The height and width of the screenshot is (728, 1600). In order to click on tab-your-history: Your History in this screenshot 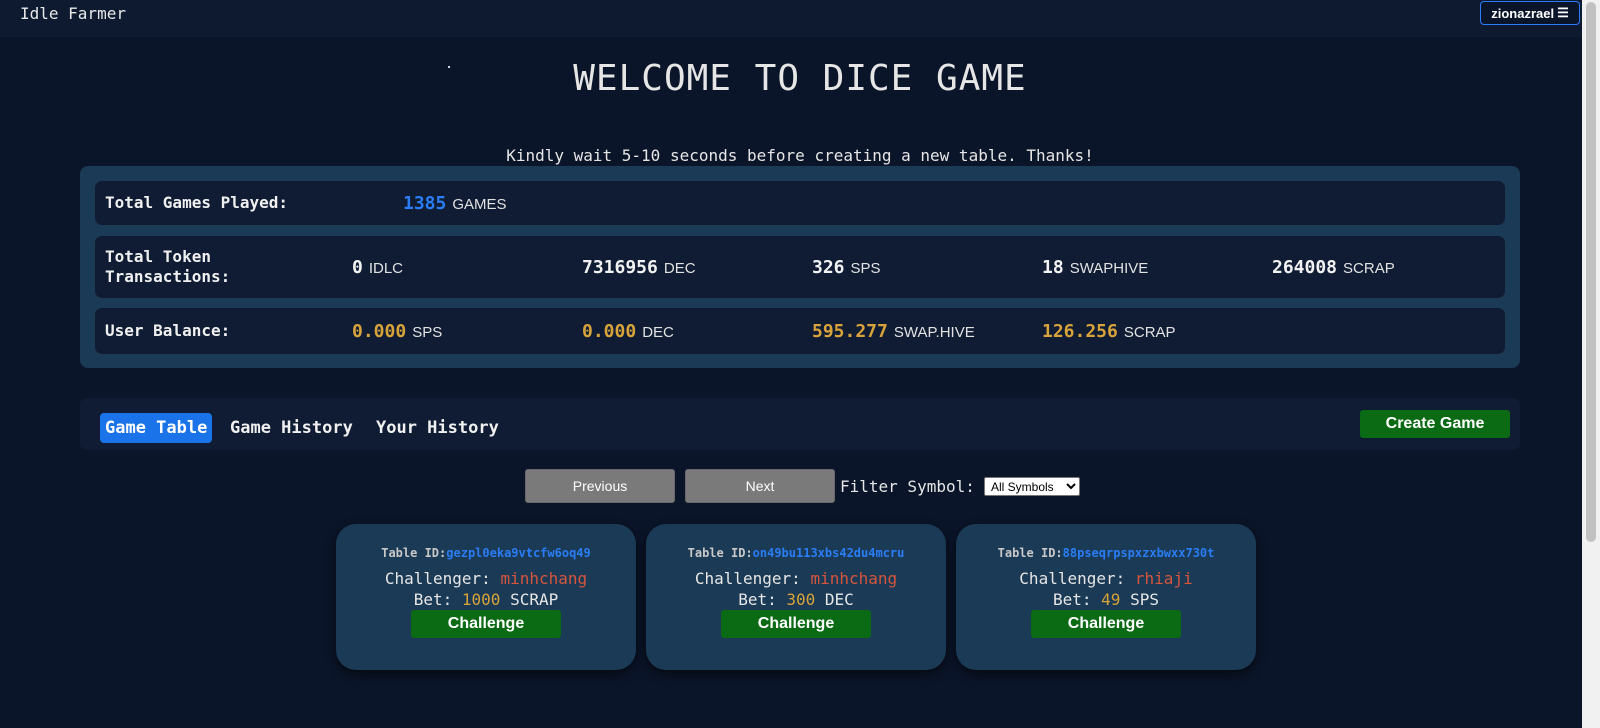, I will do `click(437, 428)`.